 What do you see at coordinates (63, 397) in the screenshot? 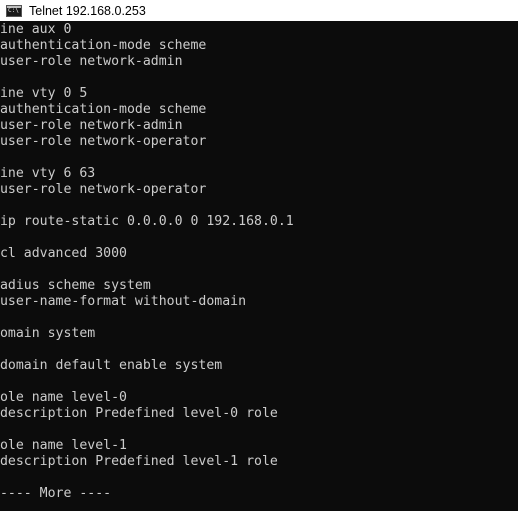
I see `terminal-line-text: role name level-0` at bounding box center [63, 397].